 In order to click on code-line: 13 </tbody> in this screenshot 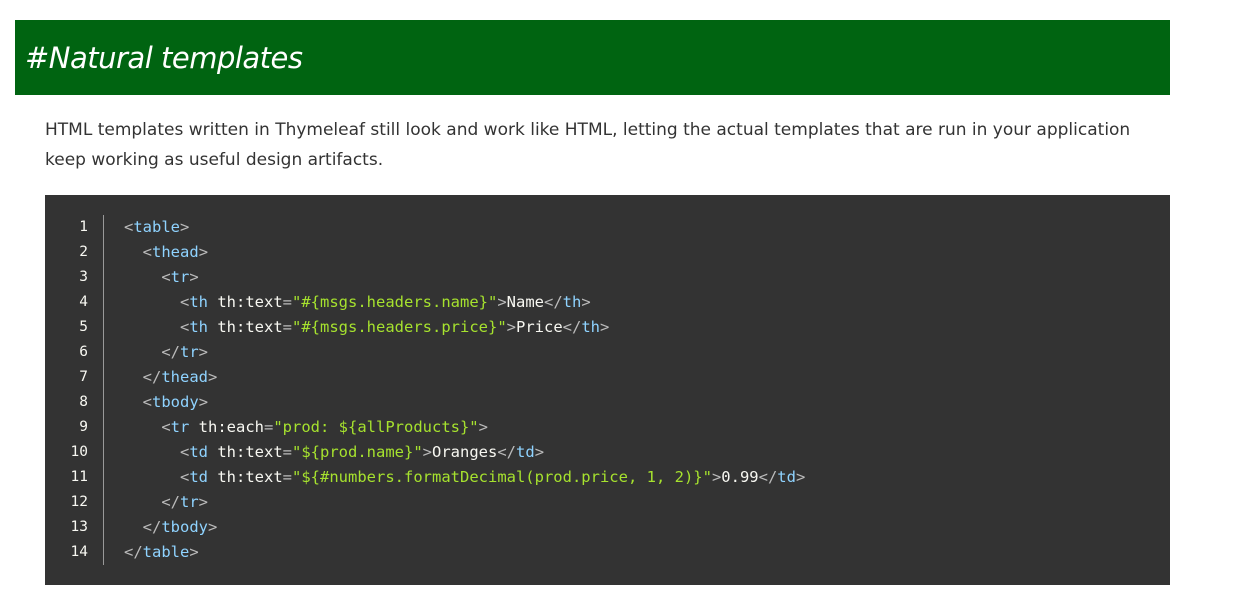, I will do `click(425, 527)`.